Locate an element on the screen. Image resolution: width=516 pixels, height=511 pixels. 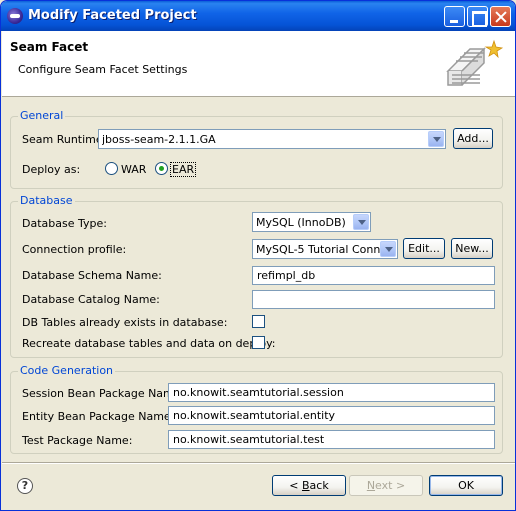
recreate-tables-checkbox is located at coordinates (258, 342).